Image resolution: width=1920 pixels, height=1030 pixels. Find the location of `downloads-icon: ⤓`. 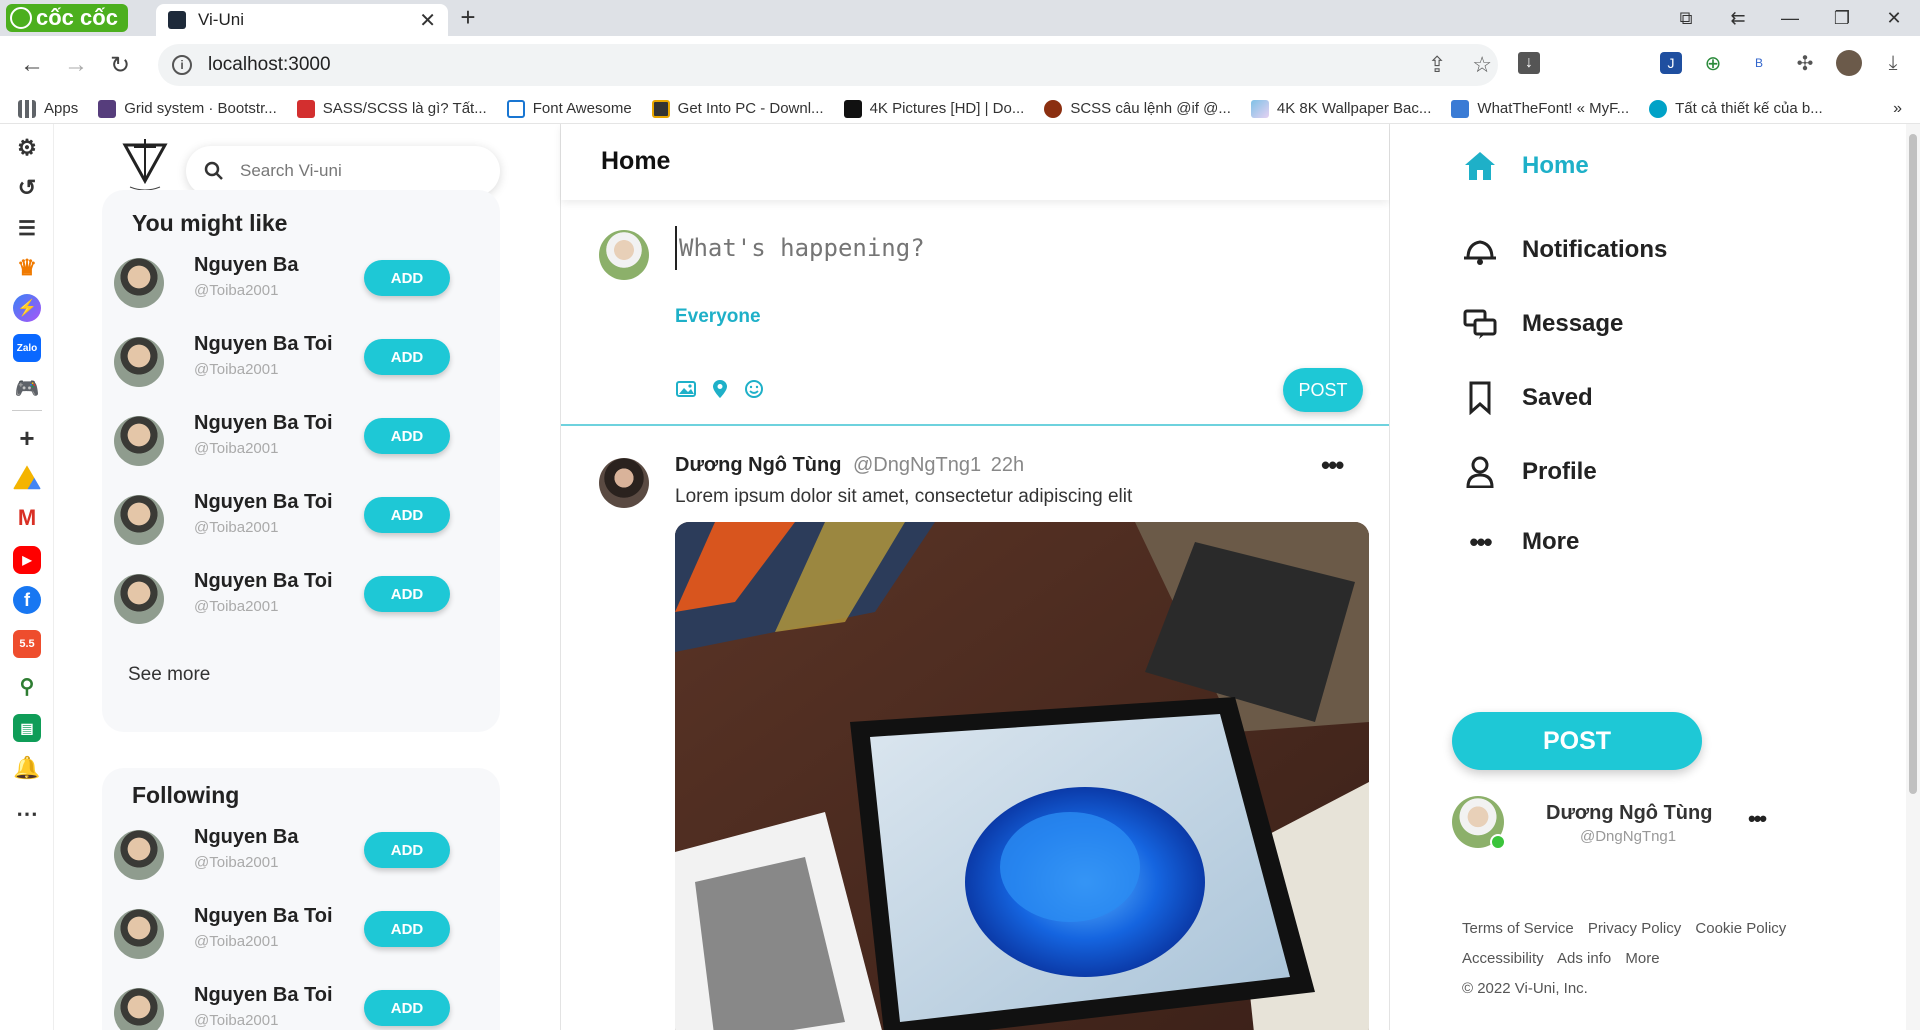

downloads-icon: ⤓ is located at coordinates (1893, 63).